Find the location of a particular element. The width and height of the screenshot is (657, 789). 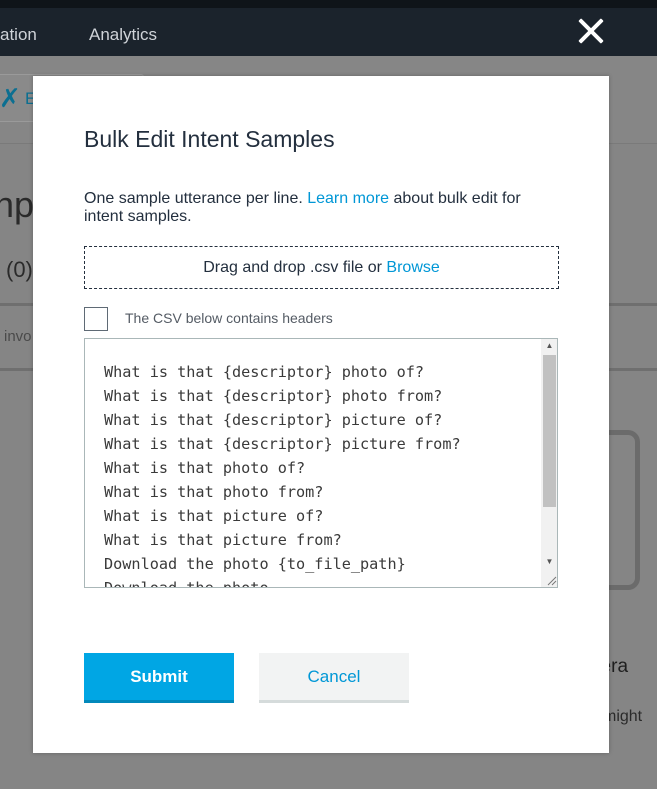

nav-item-analytics: Analytics is located at coordinates (123, 35).